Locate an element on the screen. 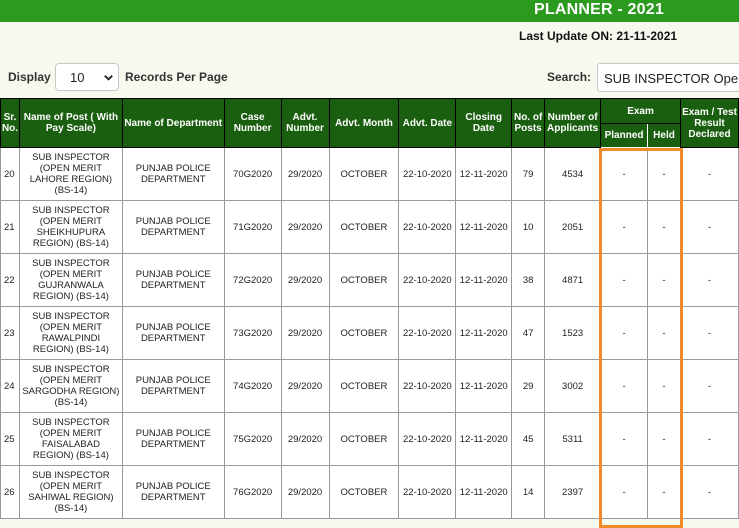 Image resolution: width=739 pixels, height=528 pixels. col-post: Name of Post ( With Pay Scale) is located at coordinates (70, 123).